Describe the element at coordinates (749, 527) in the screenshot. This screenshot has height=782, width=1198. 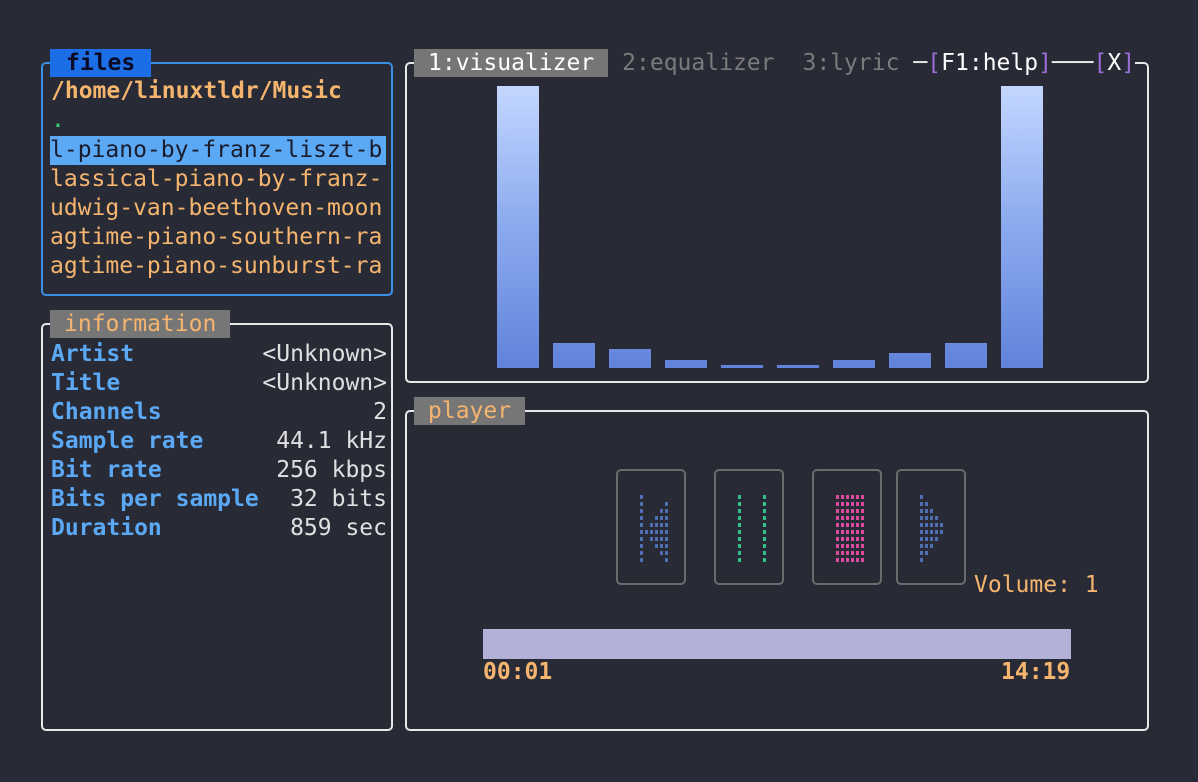
I see `pause-button` at that location.